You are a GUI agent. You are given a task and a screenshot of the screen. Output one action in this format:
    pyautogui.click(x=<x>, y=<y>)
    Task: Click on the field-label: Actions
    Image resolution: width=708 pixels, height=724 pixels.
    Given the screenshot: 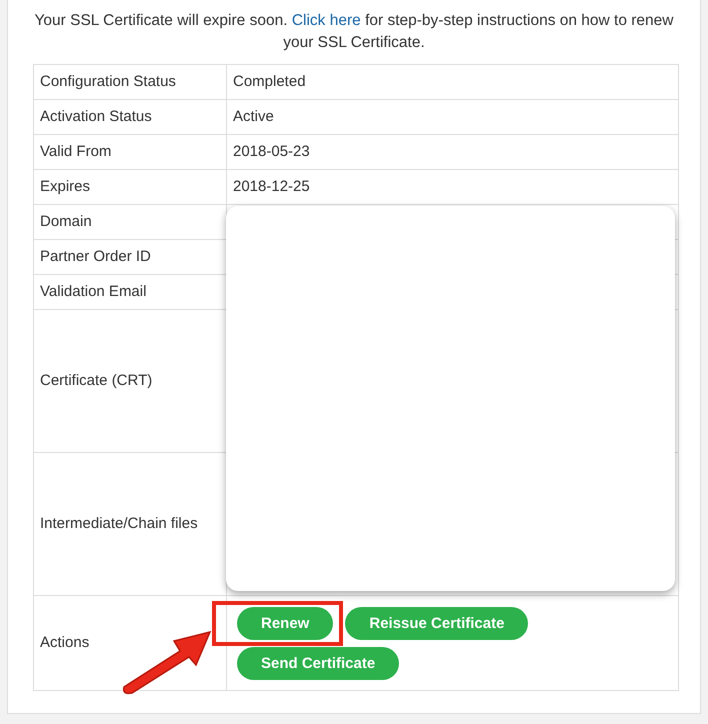 What is the action you would take?
    pyautogui.click(x=65, y=643)
    